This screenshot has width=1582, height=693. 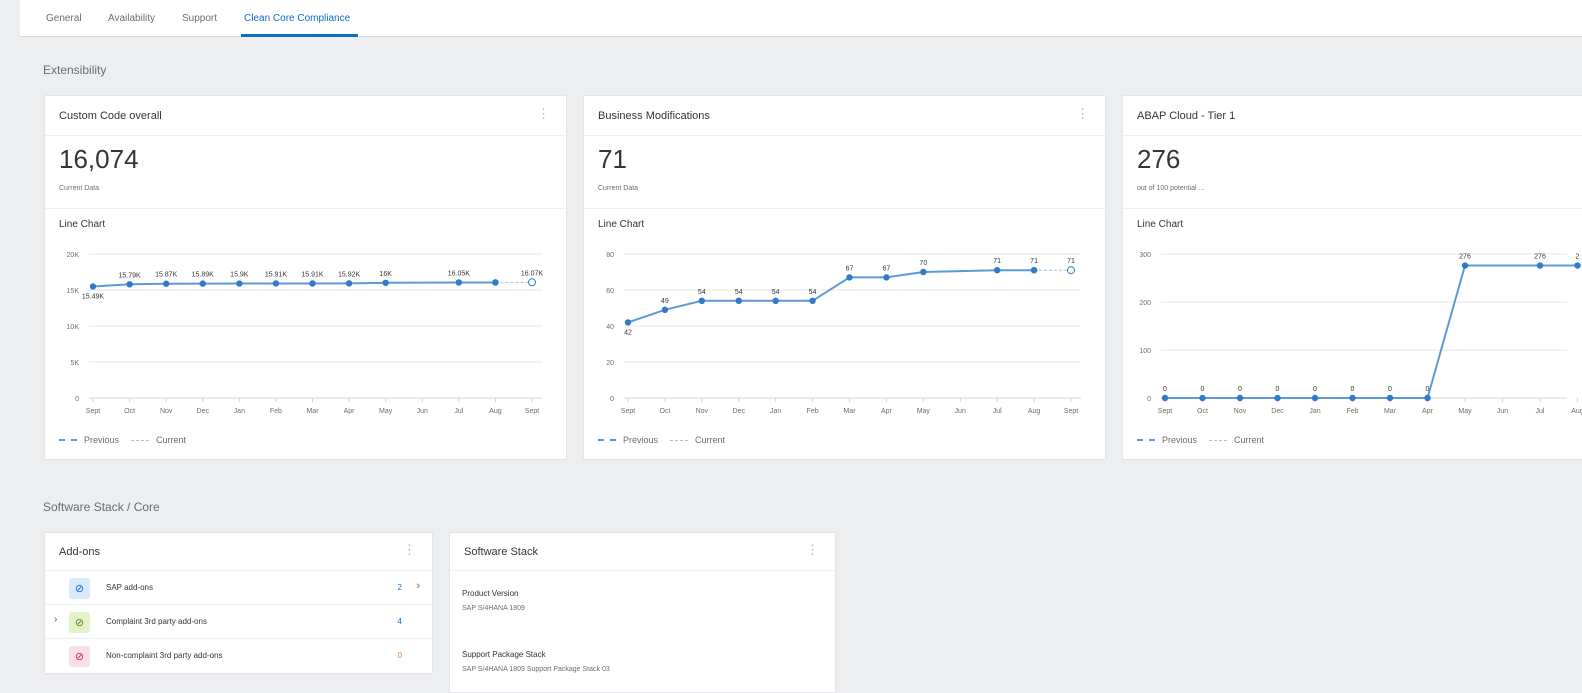 What do you see at coordinates (385, 274) in the screenshot?
I see `data-label: 16K` at bounding box center [385, 274].